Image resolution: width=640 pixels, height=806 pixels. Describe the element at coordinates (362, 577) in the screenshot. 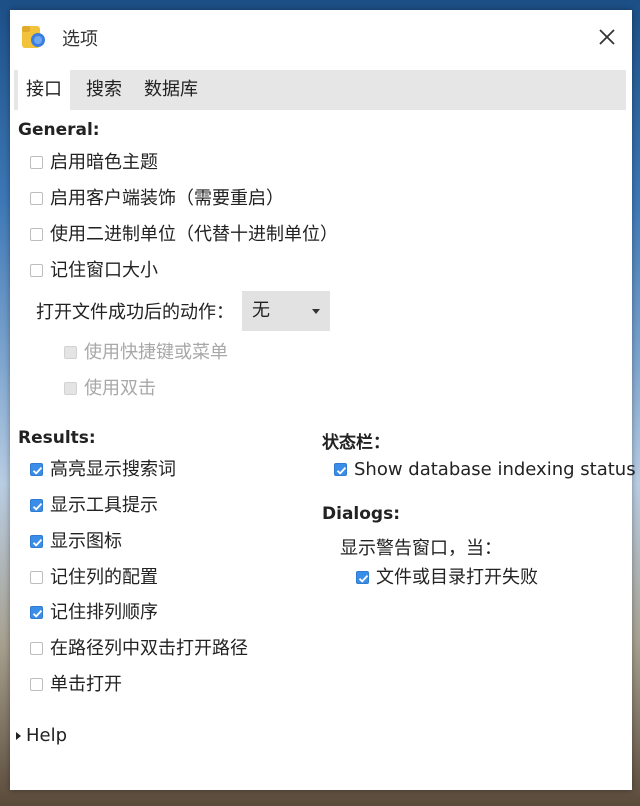

I see `open-fail-warning-checkbox` at that location.